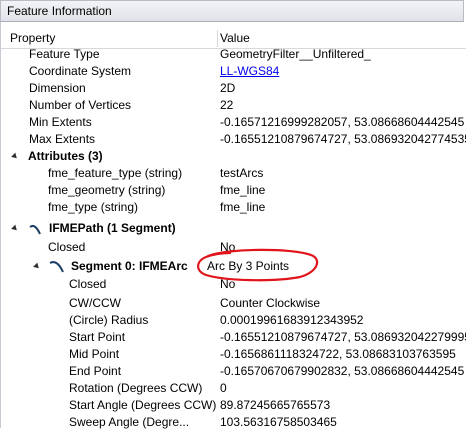 Image resolution: width=466 pixels, height=431 pixels. What do you see at coordinates (242, 173) in the screenshot?
I see `row-value: testArcs` at bounding box center [242, 173].